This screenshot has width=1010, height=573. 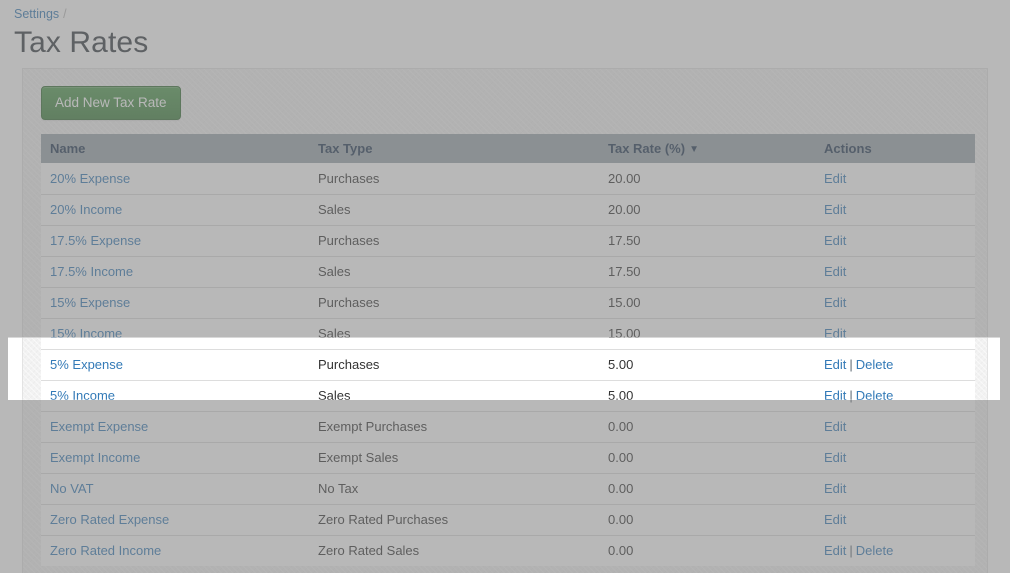 I want to click on column-header-actions: Actions, so click(x=895, y=148).